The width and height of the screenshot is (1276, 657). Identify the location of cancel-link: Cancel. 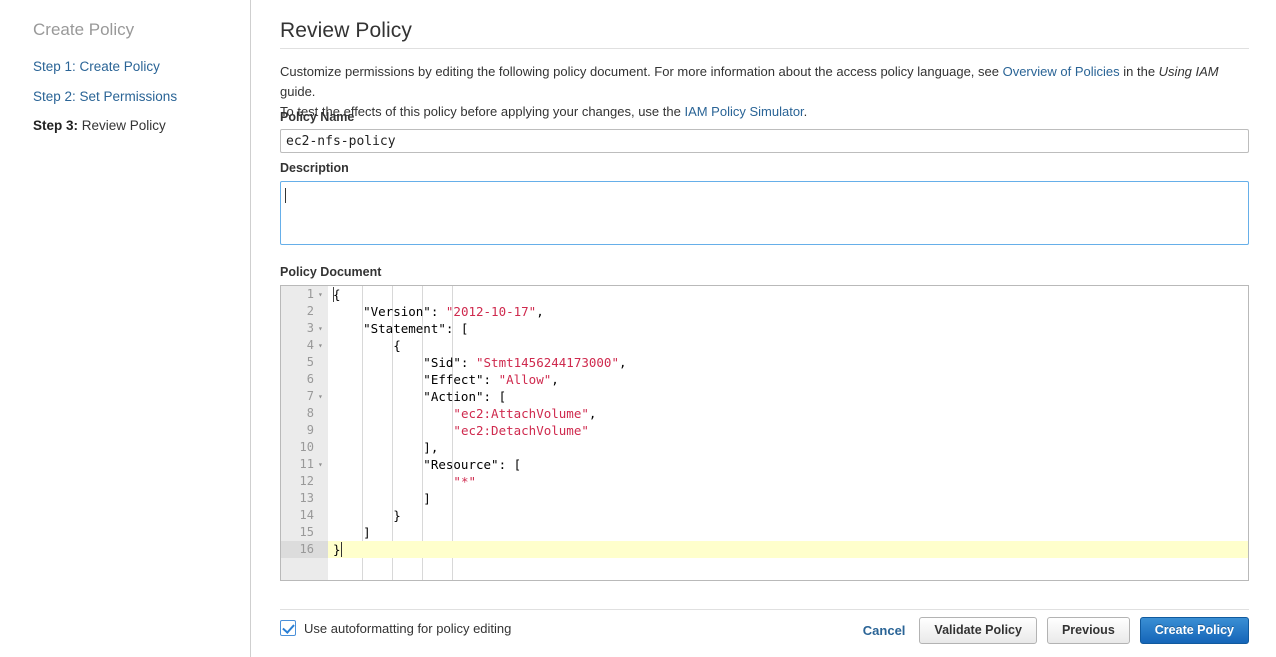
(884, 630).